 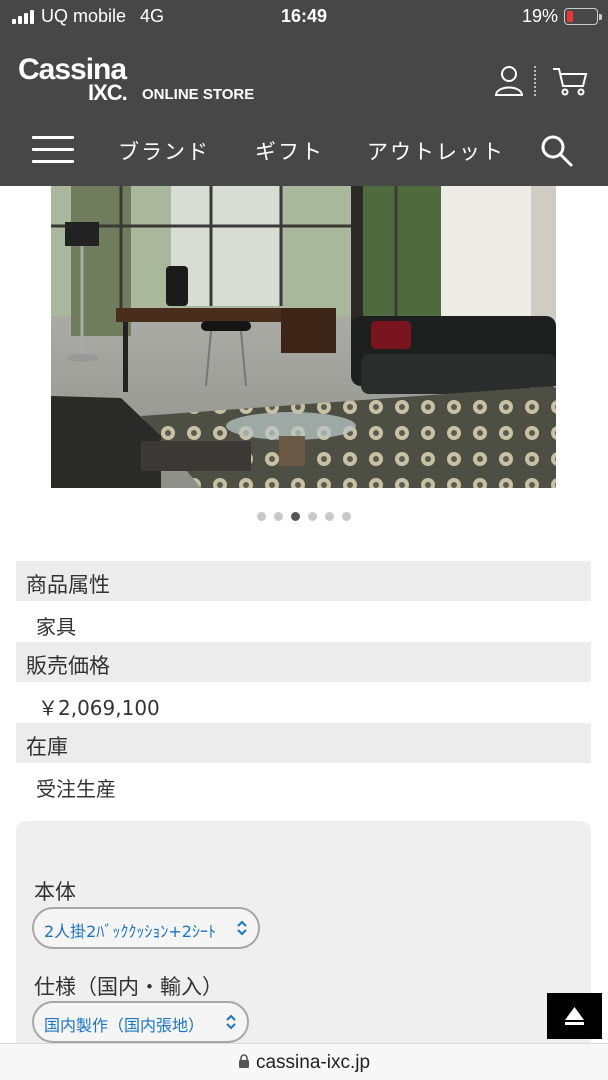 I want to click on back-to-top-button, so click(x=574, y=1016).